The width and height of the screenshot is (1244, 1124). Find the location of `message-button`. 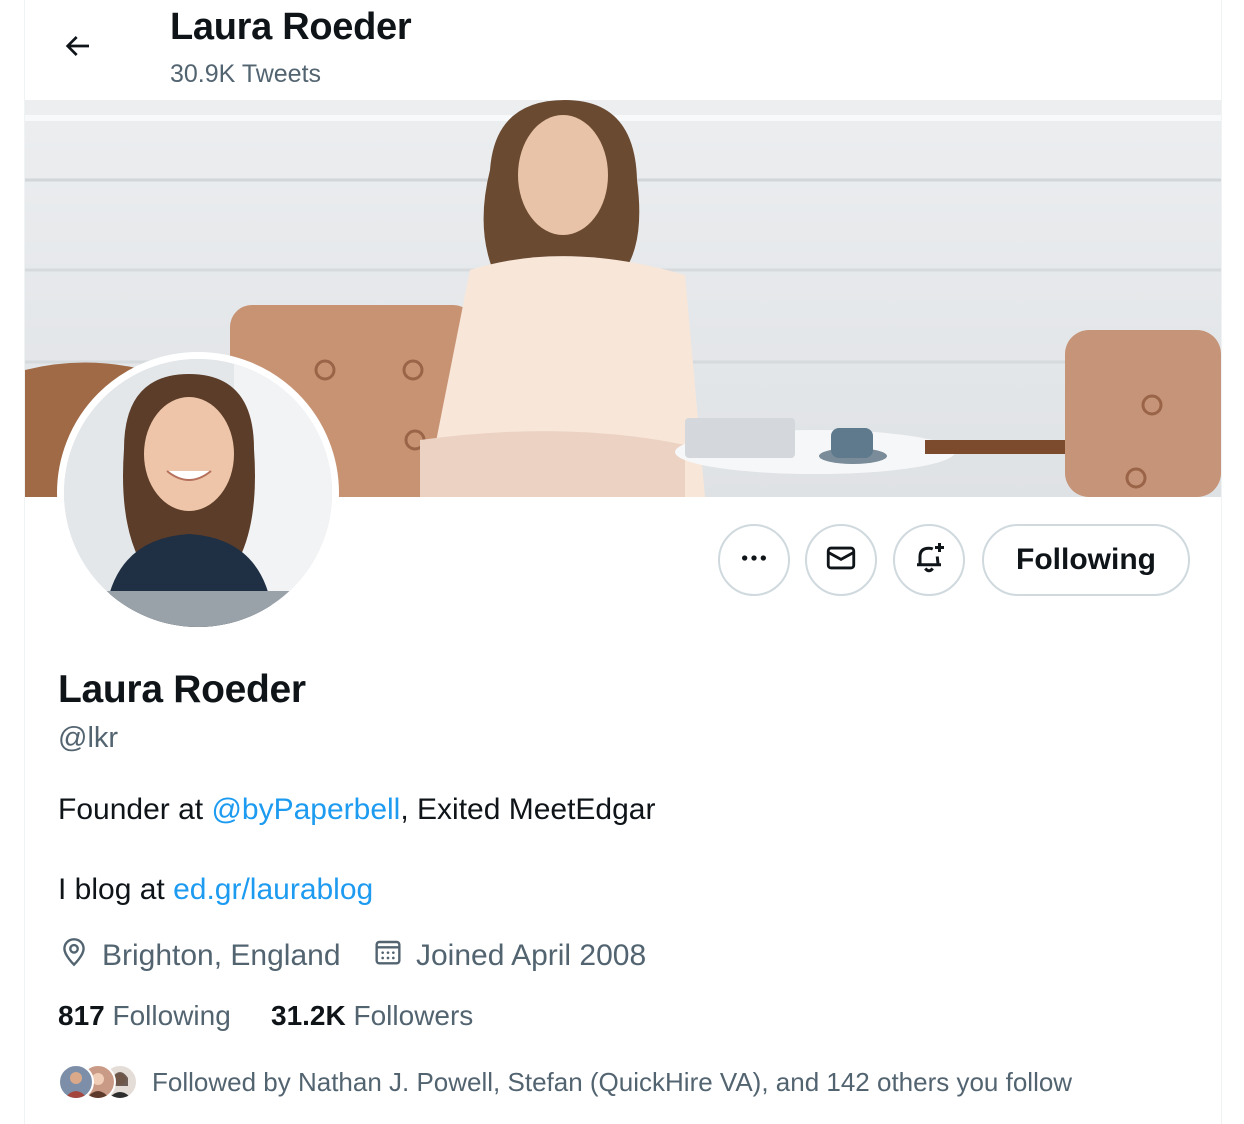

message-button is located at coordinates (841, 560).